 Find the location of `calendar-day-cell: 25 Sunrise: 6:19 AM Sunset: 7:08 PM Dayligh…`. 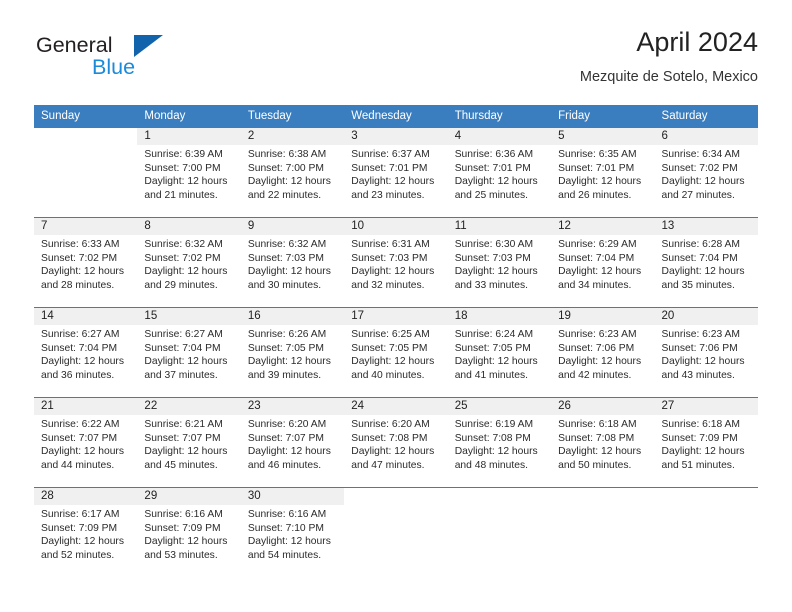

calendar-day-cell: 25 Sunrise: 6:19 AM Sunset: 7:08 PM Dayligh… is located at coordinates (499, 442).